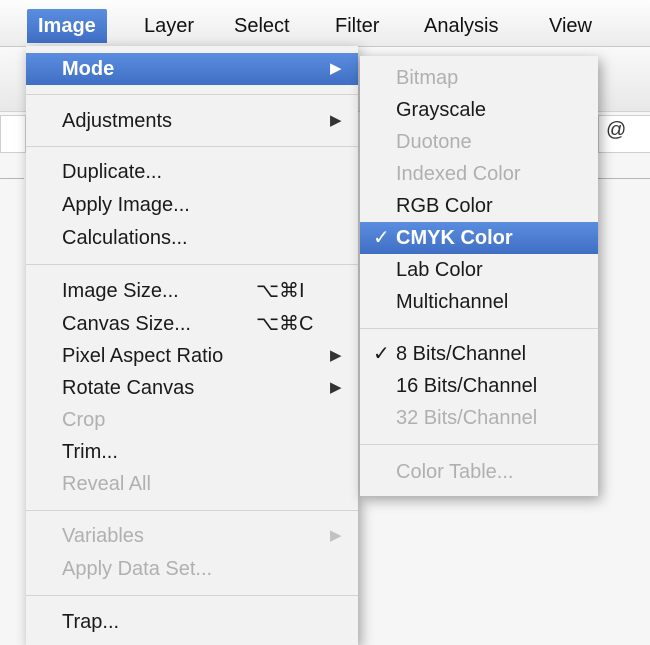  I want to click on submenu-item-32-bits: 32 Bits/Channel, so click(479, 418).